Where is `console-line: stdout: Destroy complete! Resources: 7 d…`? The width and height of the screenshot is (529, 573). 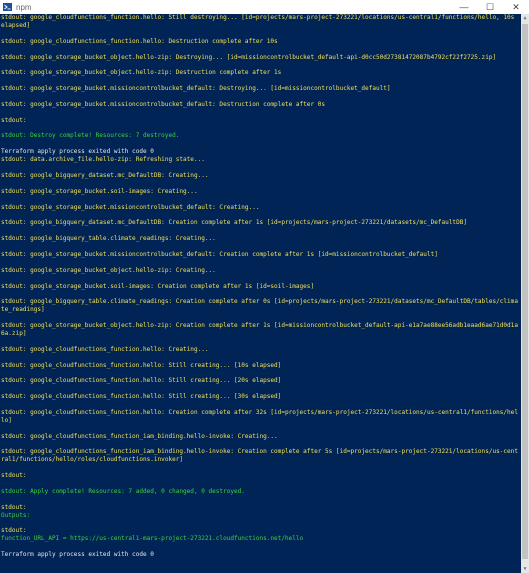 console-line: stdout: Destroy complete! Resources: 7 d… is located at coordinates (90, 136).